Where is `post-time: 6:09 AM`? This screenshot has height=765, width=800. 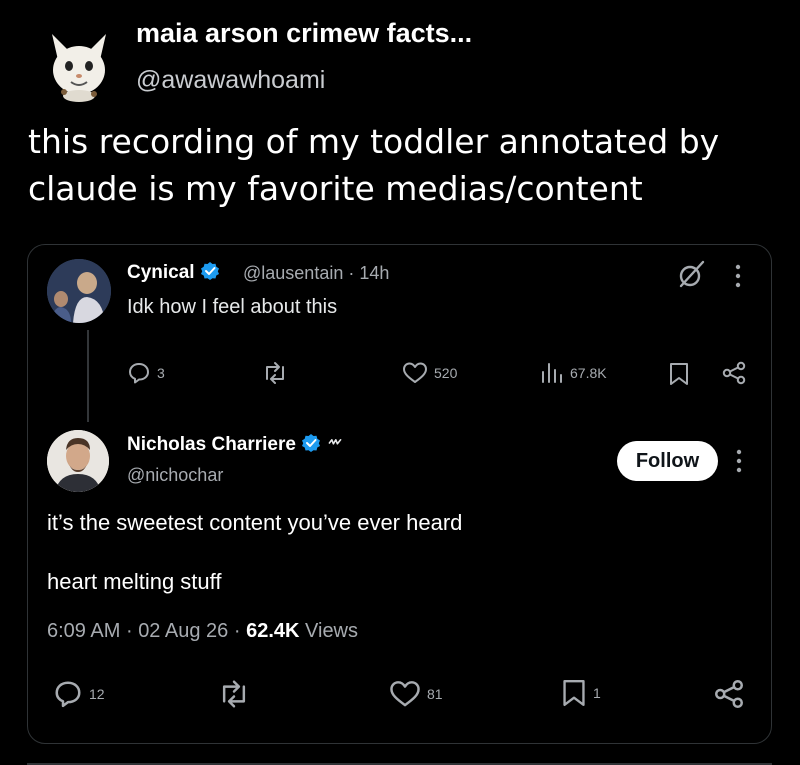
post-time: 6:09 AM is located at coordinates (83, 631).